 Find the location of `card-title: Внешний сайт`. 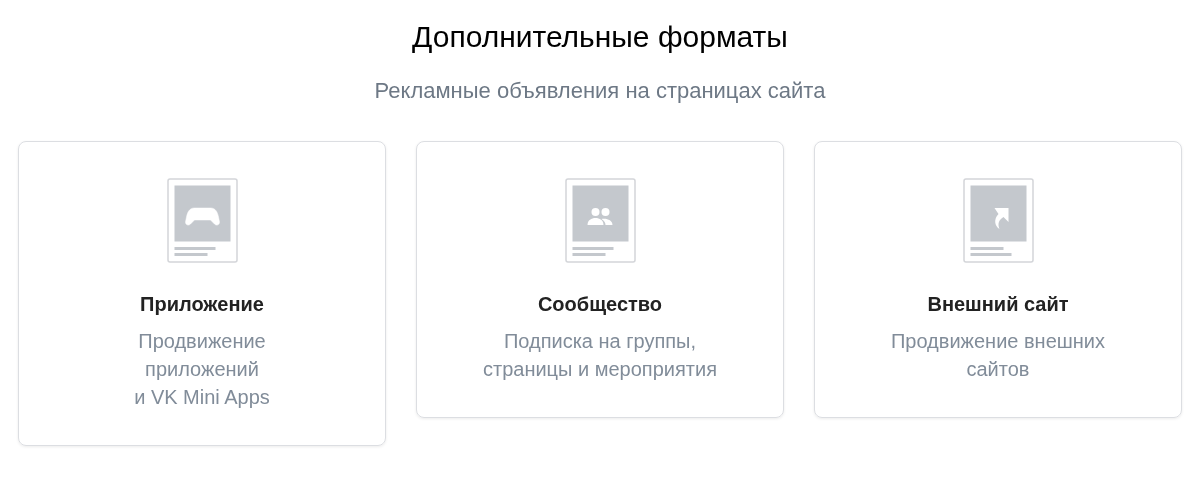

card-title: Внешний сайт is located at coordinates (998, 304).